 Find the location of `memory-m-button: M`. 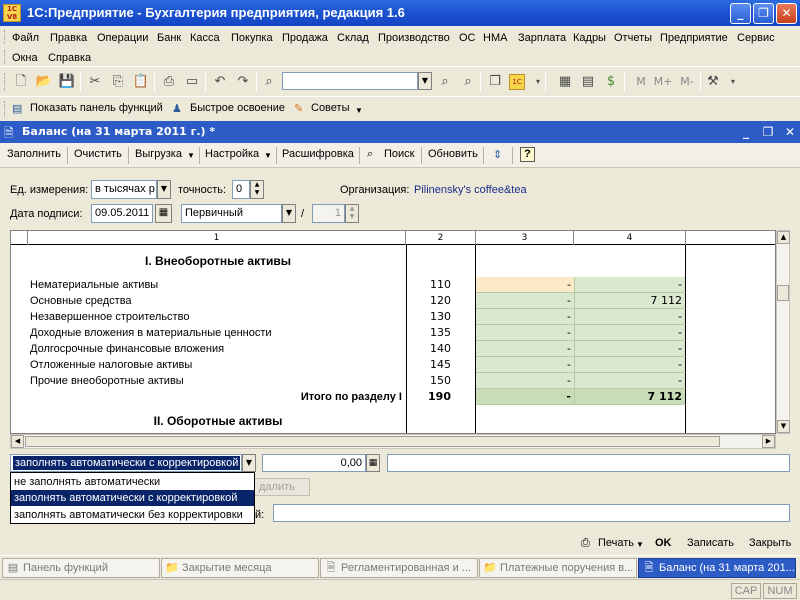

memory-m-button: M is located at coordinates (641, 82).